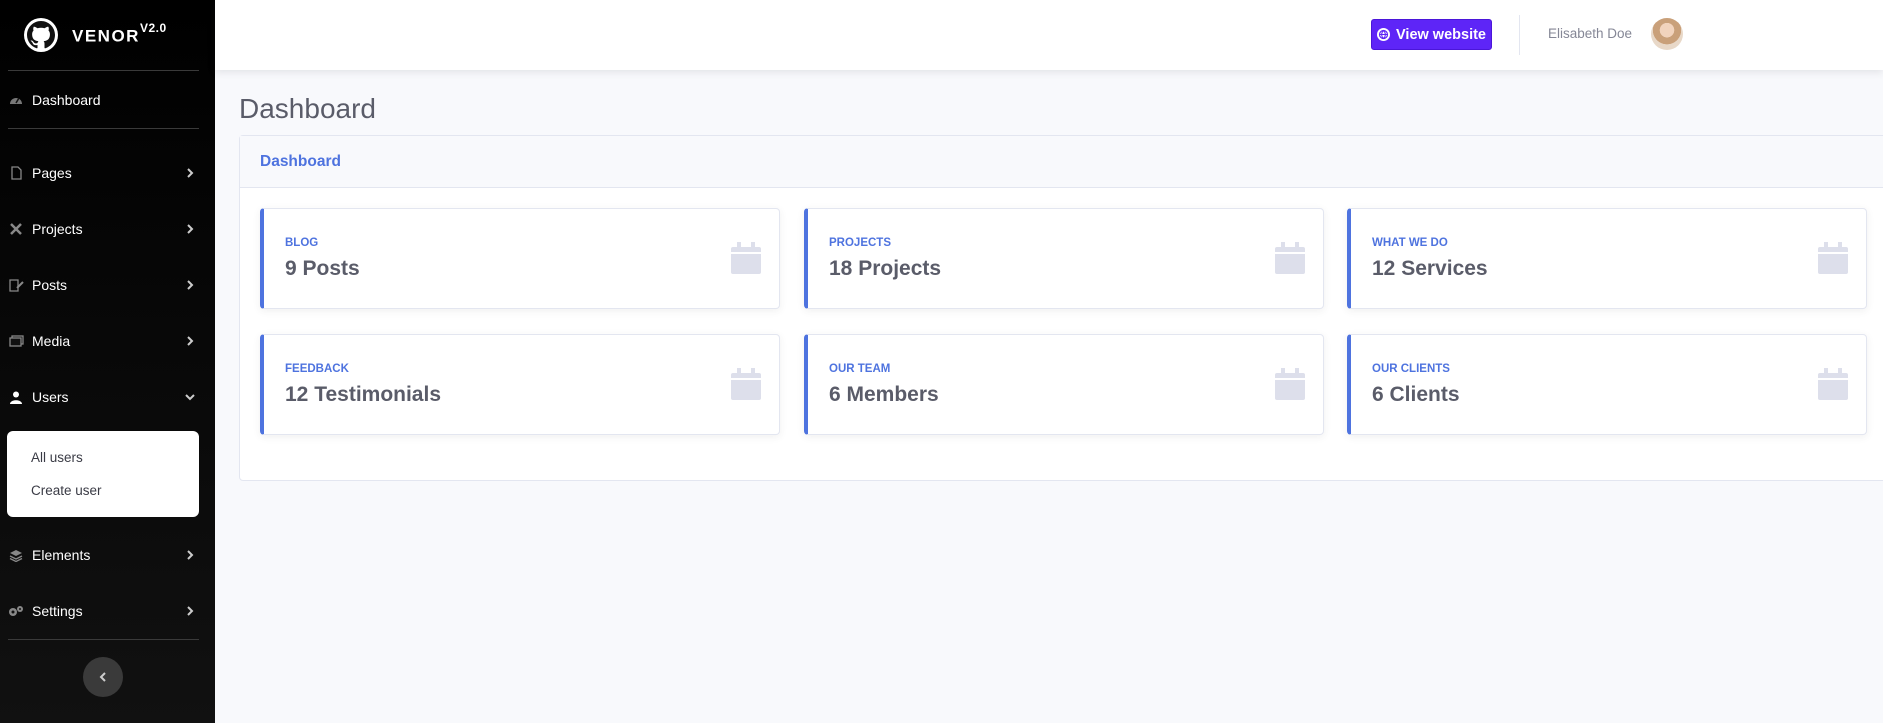  What do you see at coordinates (41, 35) in the screenshot?
I see `github-logo-icon` at bounding box center [41, 35].